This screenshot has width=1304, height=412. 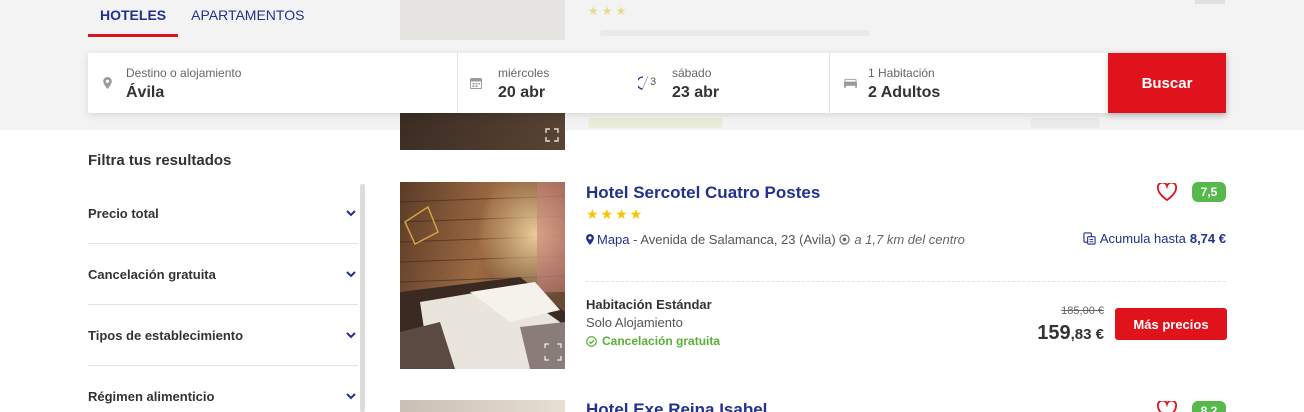 What do you see at coordinates (1167, 83) in the screenshot?
I see `search-button: Buscar` at bounding box center [1167, 83].